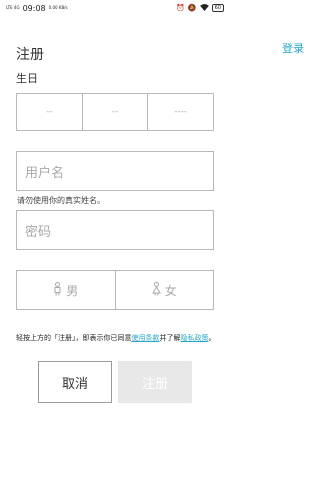  Describe the element at coordinates (192, 8) in the screenshot. I see `silent-icon: 🔕` at that location.